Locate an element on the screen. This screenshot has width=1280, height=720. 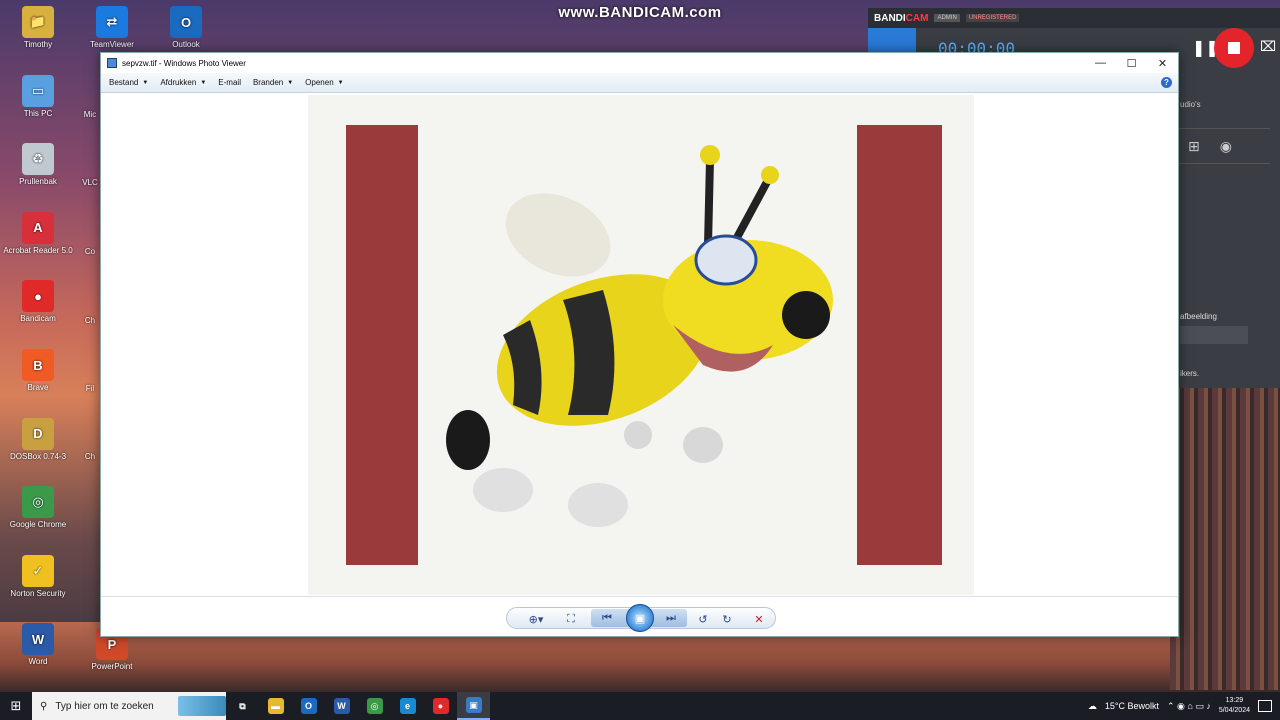
taskbar-app: ▣ is located at coordinates (473, 706).